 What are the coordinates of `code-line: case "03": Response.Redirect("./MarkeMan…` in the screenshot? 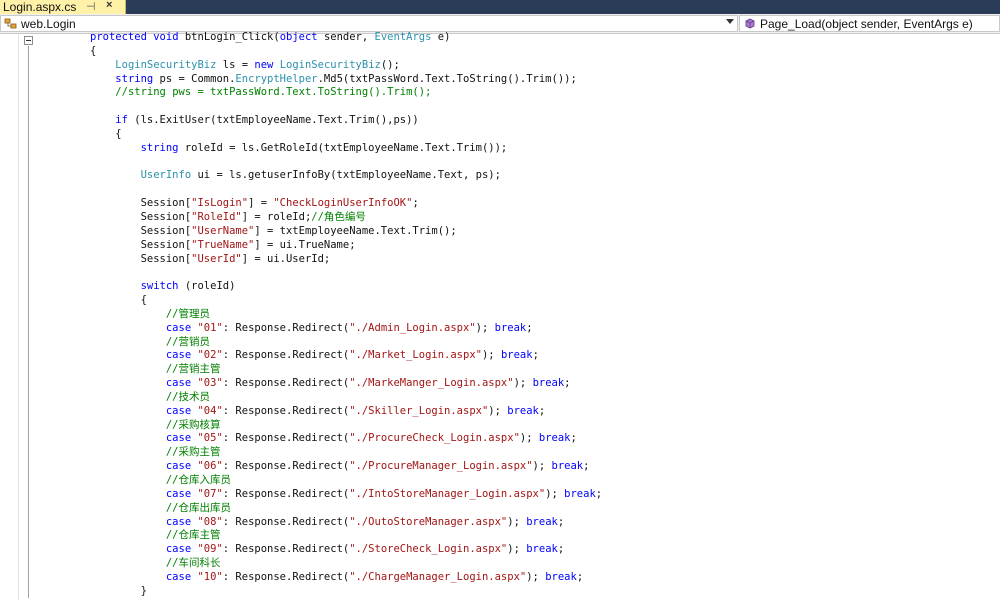 It's located at (346, 384).